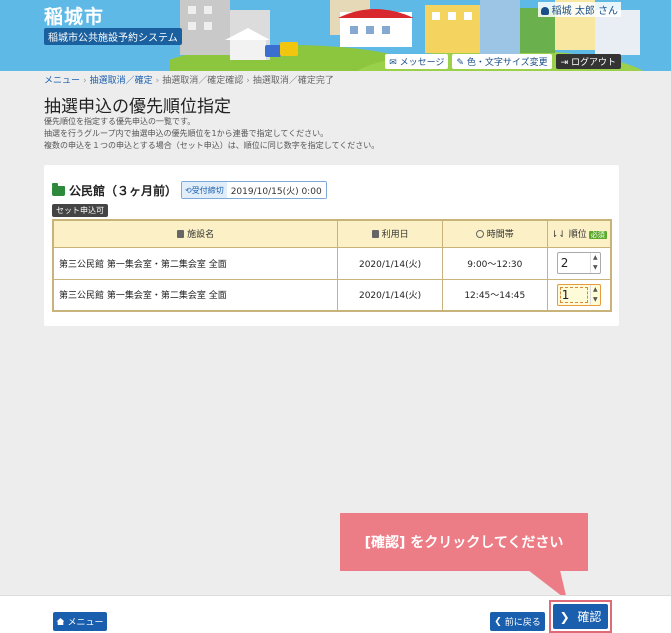  Describe the element at coordinates (293, 81) in the screenshot. I see `breadcrumb-complete: 抽選取消／確定完了` at that location.